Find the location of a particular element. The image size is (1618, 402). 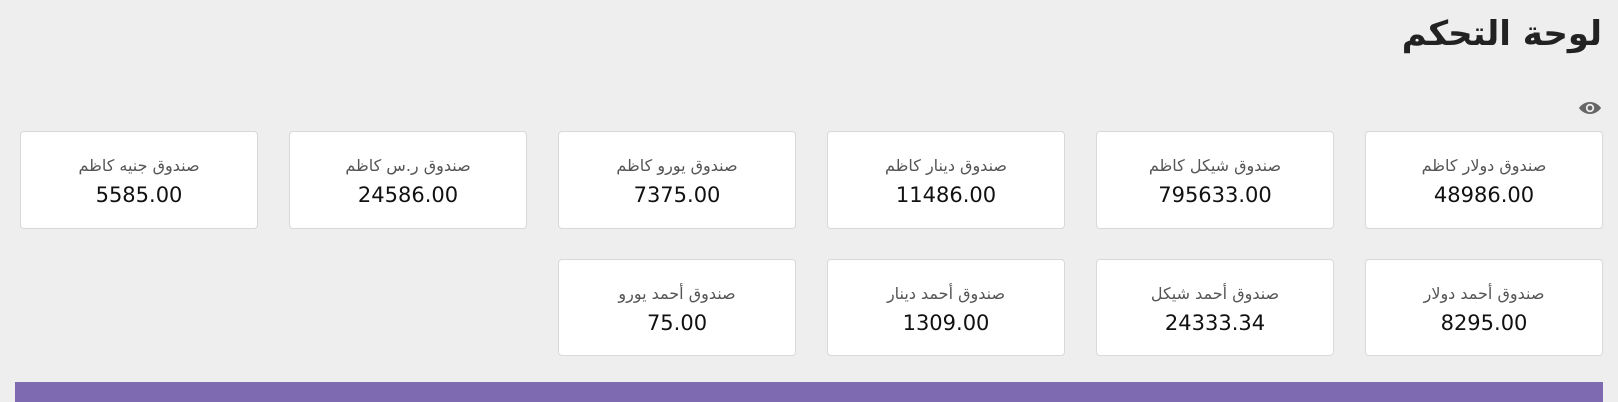

fund-card-value: 8295.00 is located at coordinates (1484, 323).